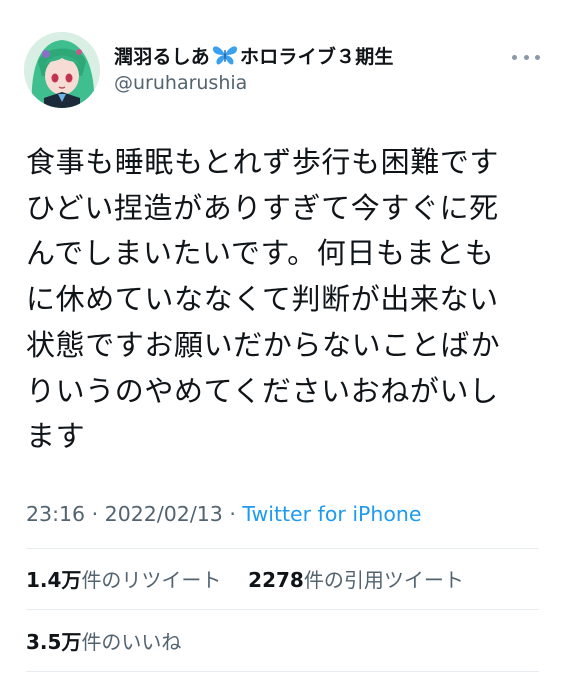 Image resolution: width=563 pixels, height=684 pixels. I want to click on tweet-line: ひどい捏造がありすぎて今すぐに死, so click(262, 207).